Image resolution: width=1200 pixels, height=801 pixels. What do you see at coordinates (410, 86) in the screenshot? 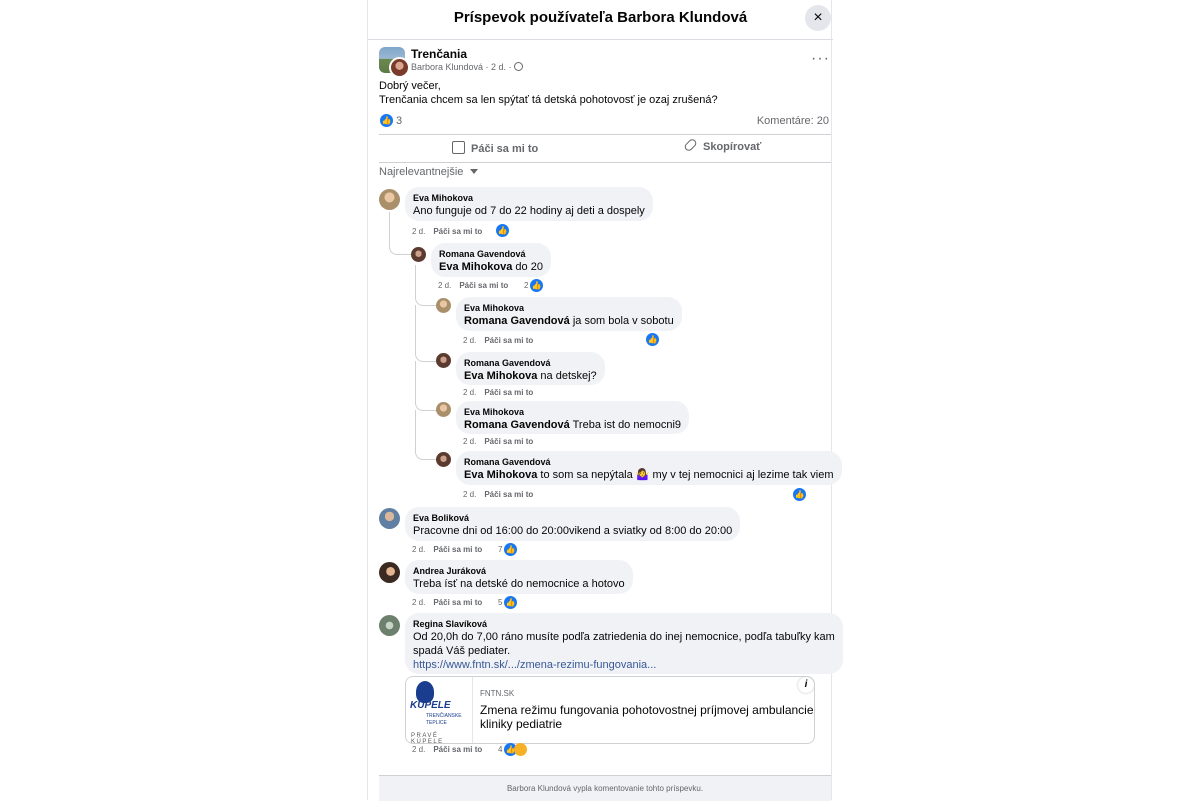
I see `post-text-line1: Dobrý večer,` at bounding box center [410, 86].